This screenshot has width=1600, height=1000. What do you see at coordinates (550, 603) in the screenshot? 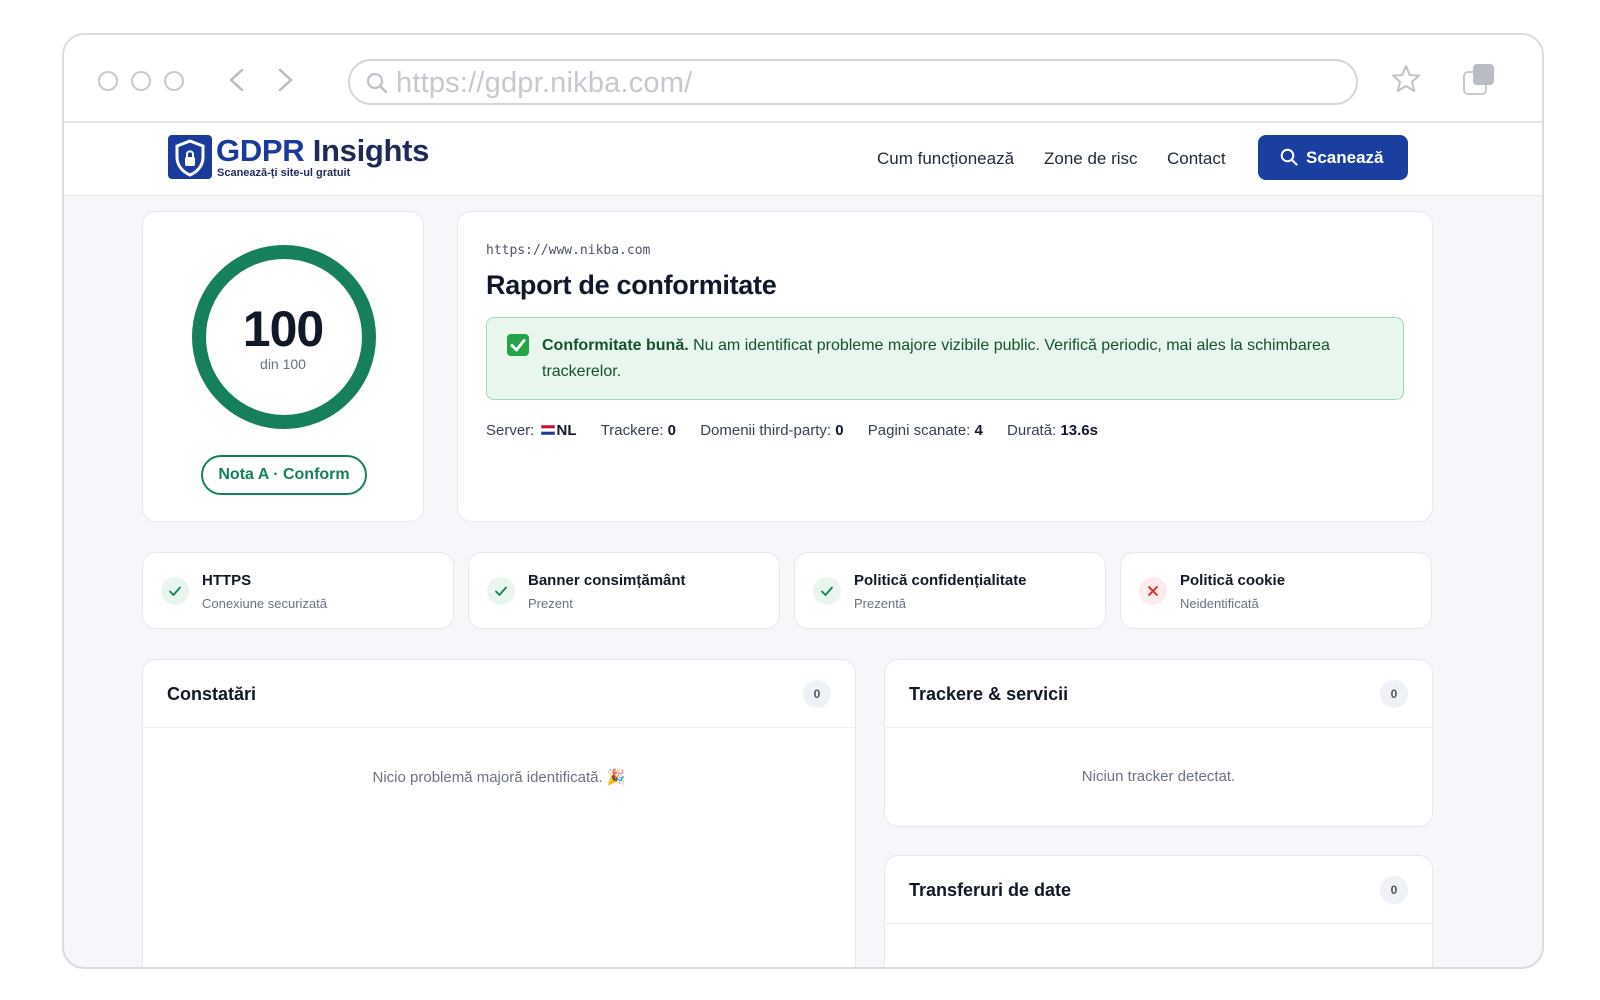
I see `check-status: Prezent` at bounding box center [550, 603].